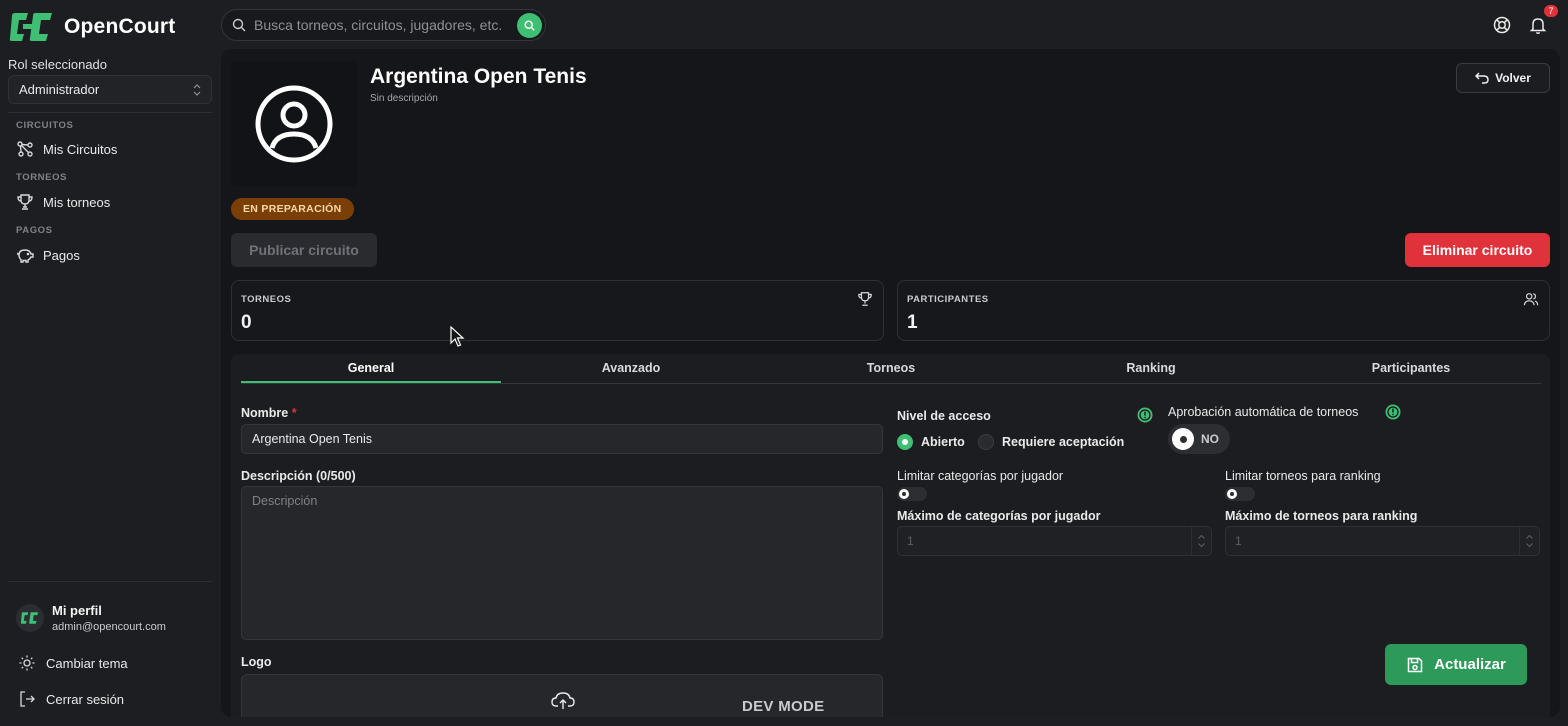 The width and height of the screenshot is (1568, 726). I want to click on back-button: Volver, so click(1503, 78).